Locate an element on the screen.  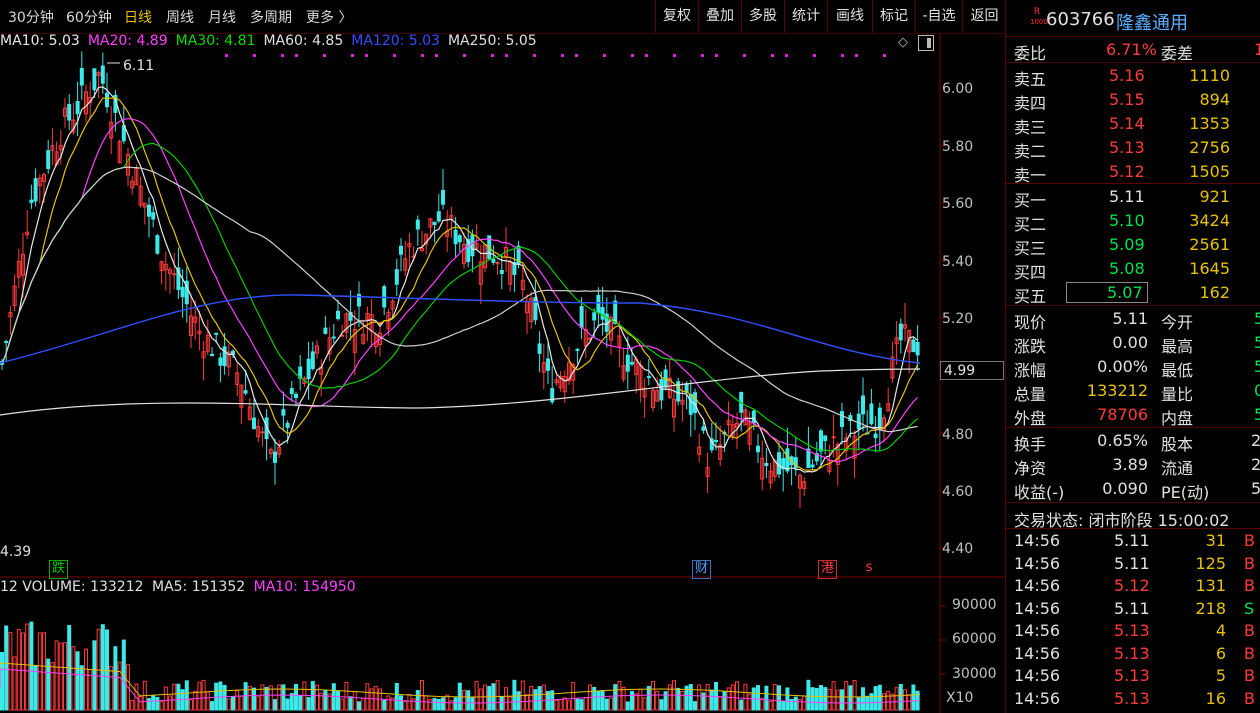
tick-row: 14:56 5.13 16 B is located at coordinates (1134, 698).